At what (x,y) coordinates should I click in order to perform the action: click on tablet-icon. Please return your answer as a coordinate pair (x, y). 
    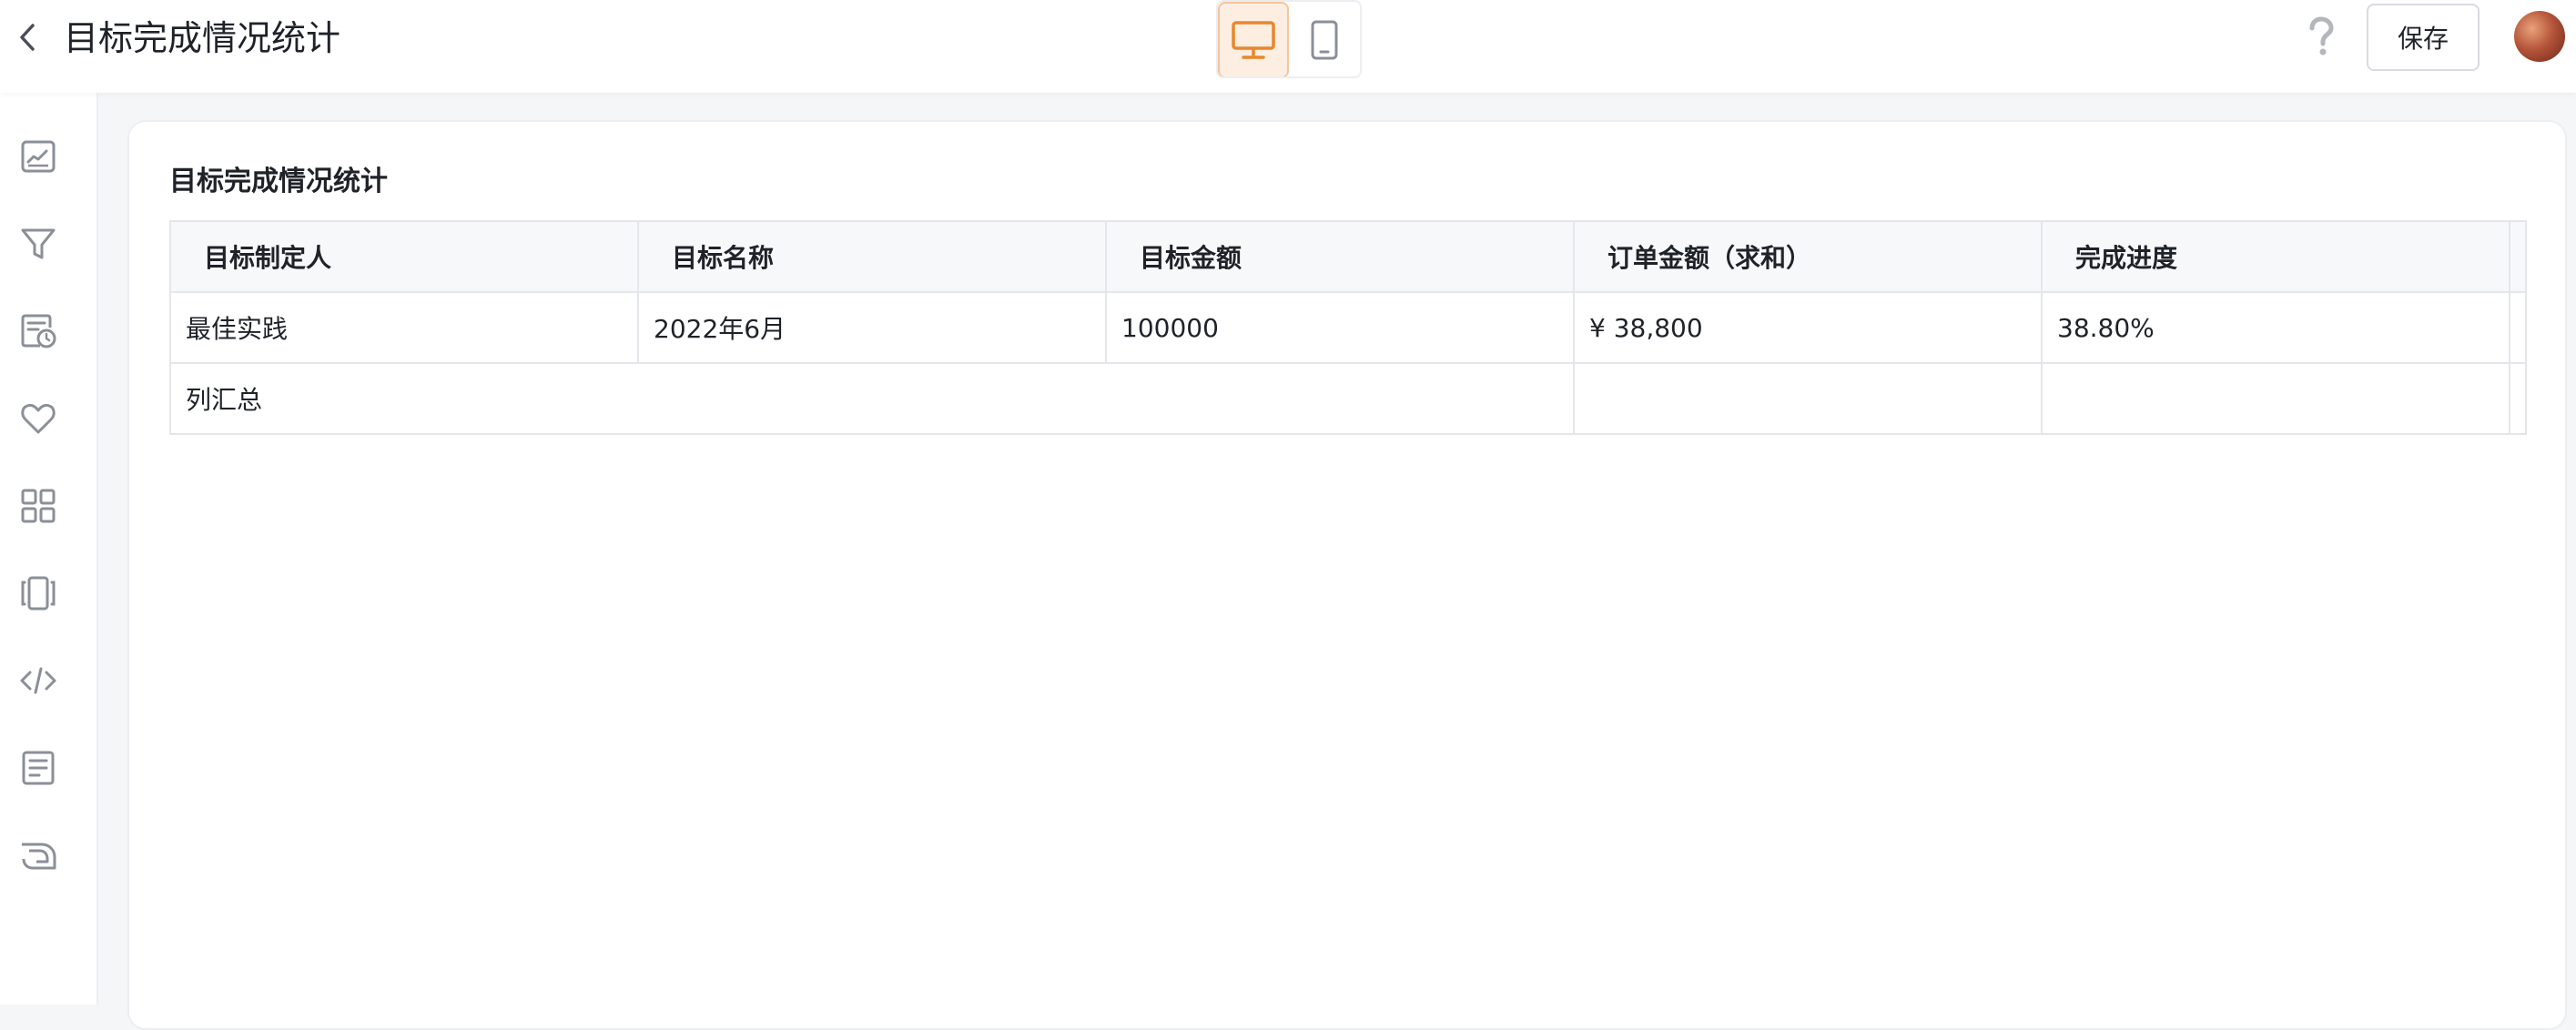
    Looking at the image, I should click on (1324, 40).